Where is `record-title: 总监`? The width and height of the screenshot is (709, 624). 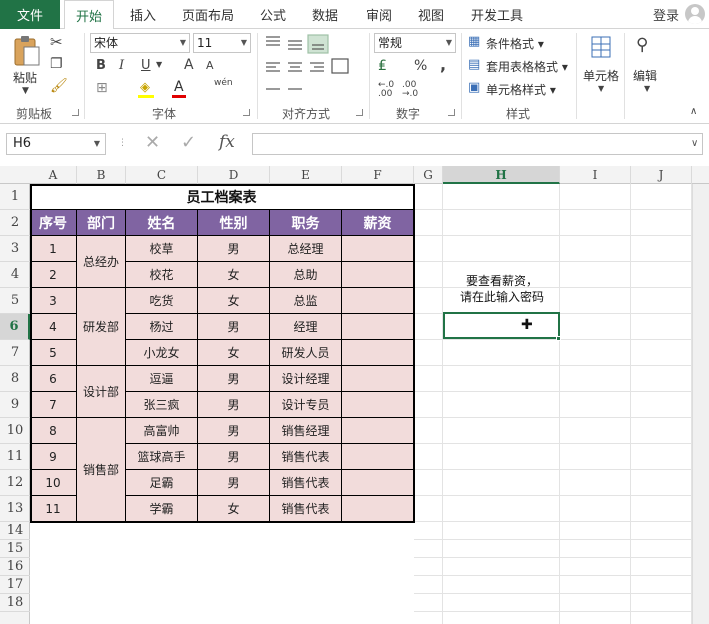 record-title: 总监 is located at coordinates (306, 301).